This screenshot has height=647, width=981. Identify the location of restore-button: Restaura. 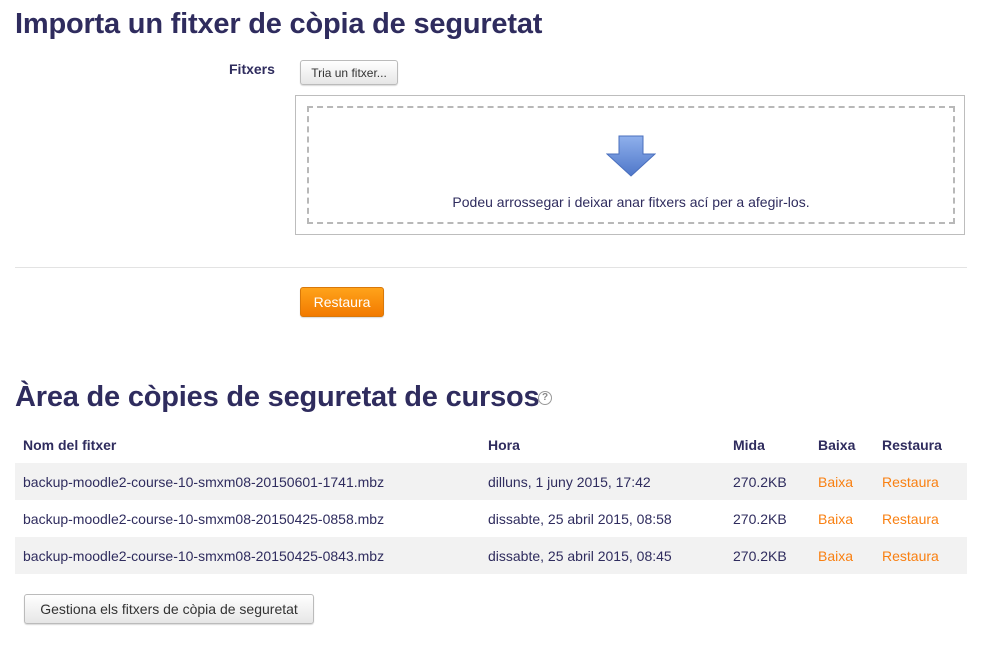
(342, 302).